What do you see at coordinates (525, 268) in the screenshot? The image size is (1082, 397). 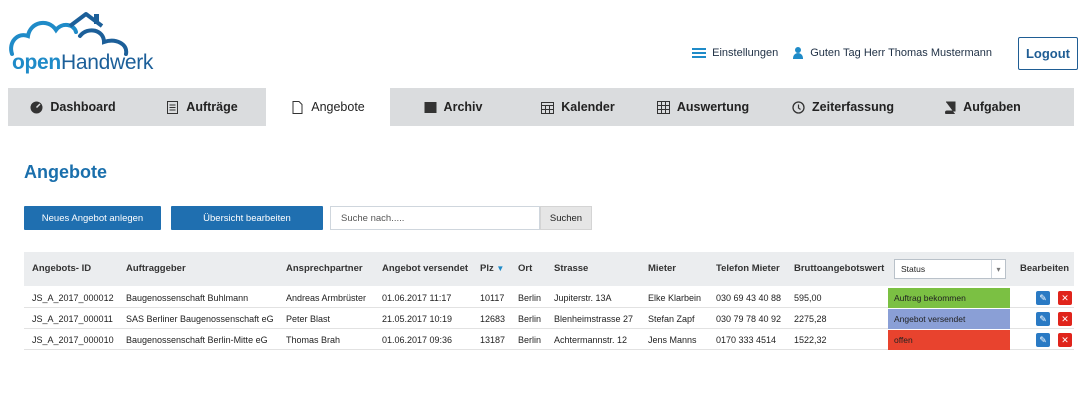 I see `col-header-city: Ort` at bounding box center [525, 268].